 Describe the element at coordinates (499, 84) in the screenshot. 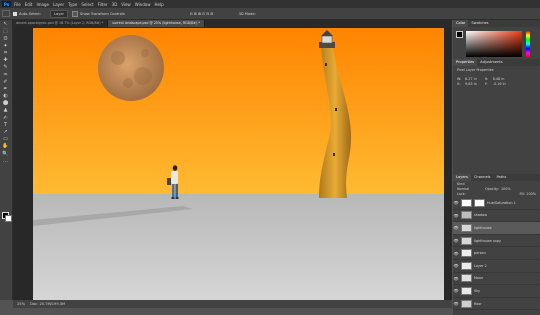

I see `y-field: -0.16 in` at that location.